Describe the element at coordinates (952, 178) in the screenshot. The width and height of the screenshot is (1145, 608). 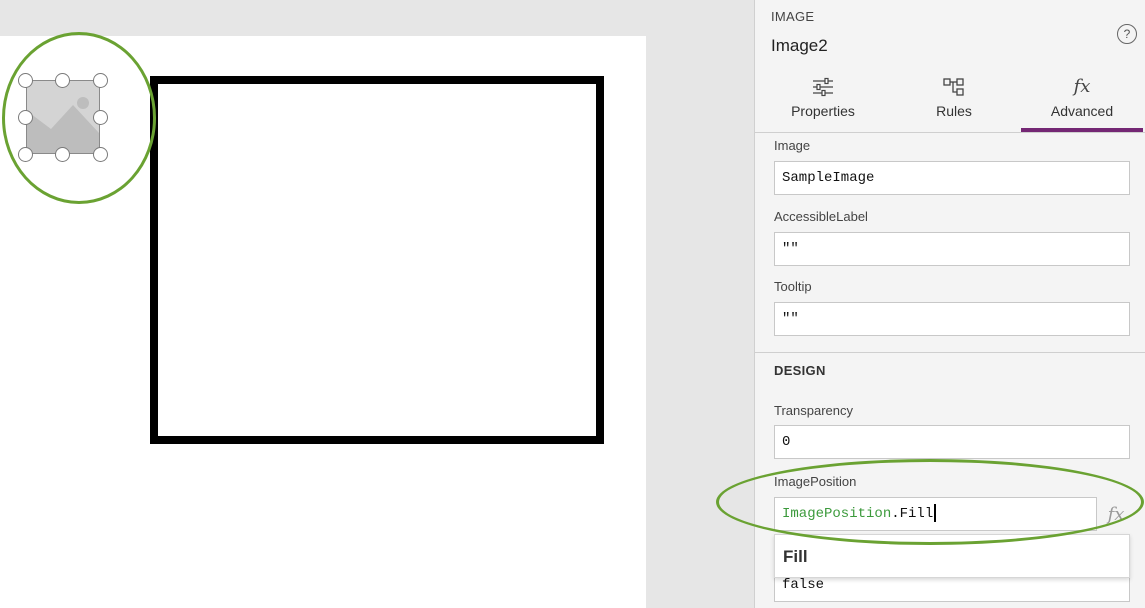
I see `image-property-field: SampleImage` at that location.